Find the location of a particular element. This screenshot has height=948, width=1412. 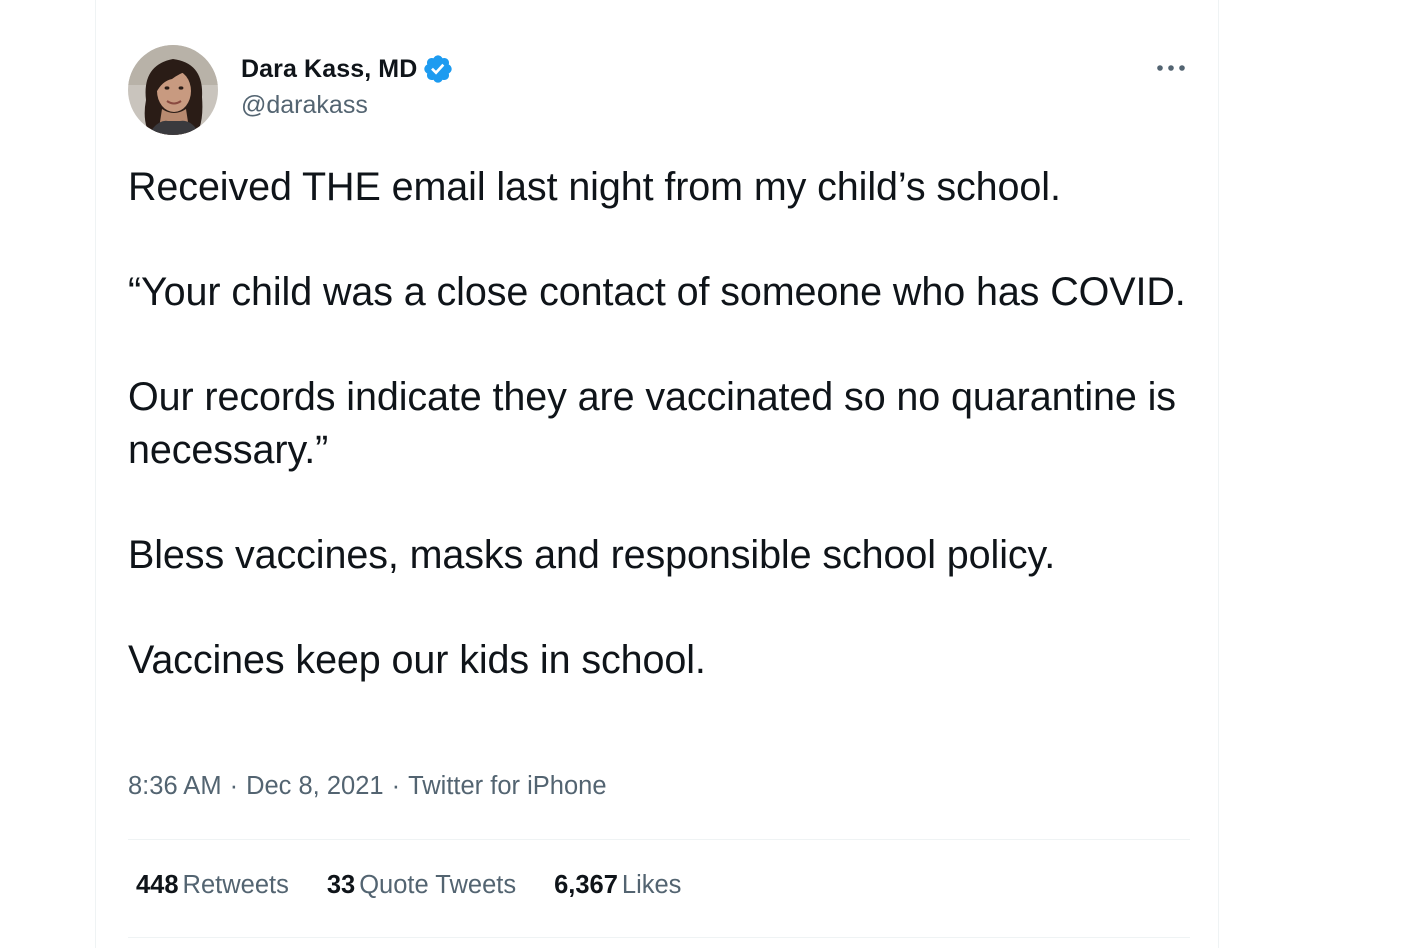

more-horizontal-icon is located at coordinates (1171, 68).